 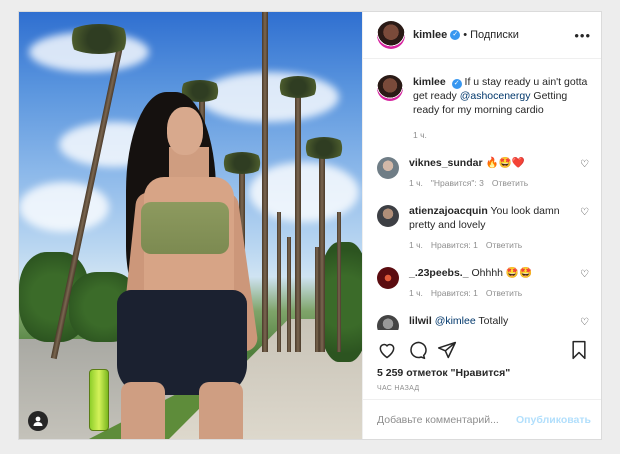 I want to click on caption-username: kimlee, so click(x=429, y=82).